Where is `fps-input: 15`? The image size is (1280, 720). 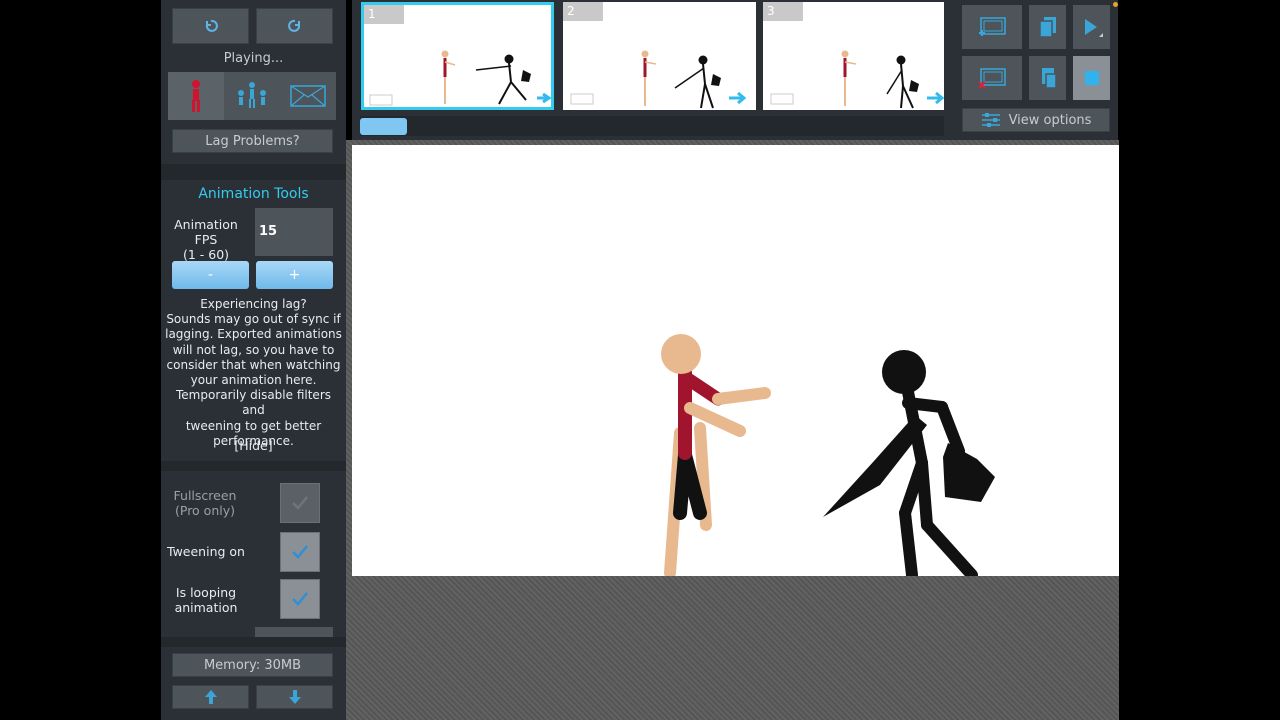
fps-input: 15 is located at coordinates (294, 232).